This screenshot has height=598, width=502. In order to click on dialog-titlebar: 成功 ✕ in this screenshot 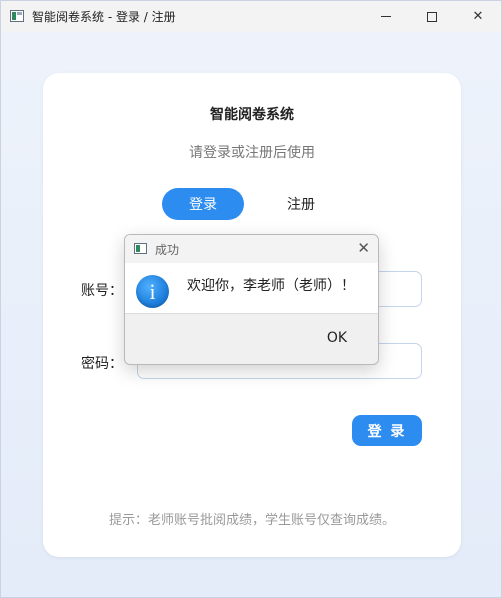, I will do `click(251, 249)`.